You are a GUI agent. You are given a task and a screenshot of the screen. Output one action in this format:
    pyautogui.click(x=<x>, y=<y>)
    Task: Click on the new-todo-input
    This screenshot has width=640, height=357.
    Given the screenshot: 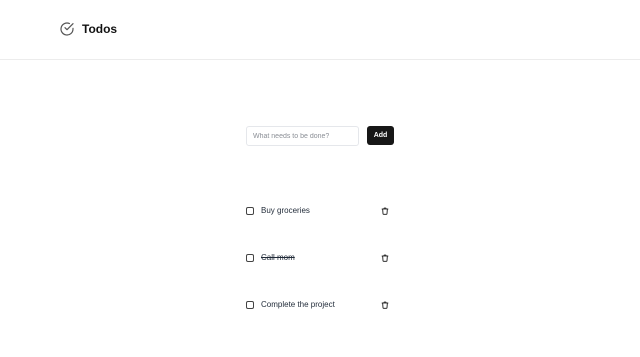 What is the action you would take?
    pyautogui.click(x=302, y=136)
    